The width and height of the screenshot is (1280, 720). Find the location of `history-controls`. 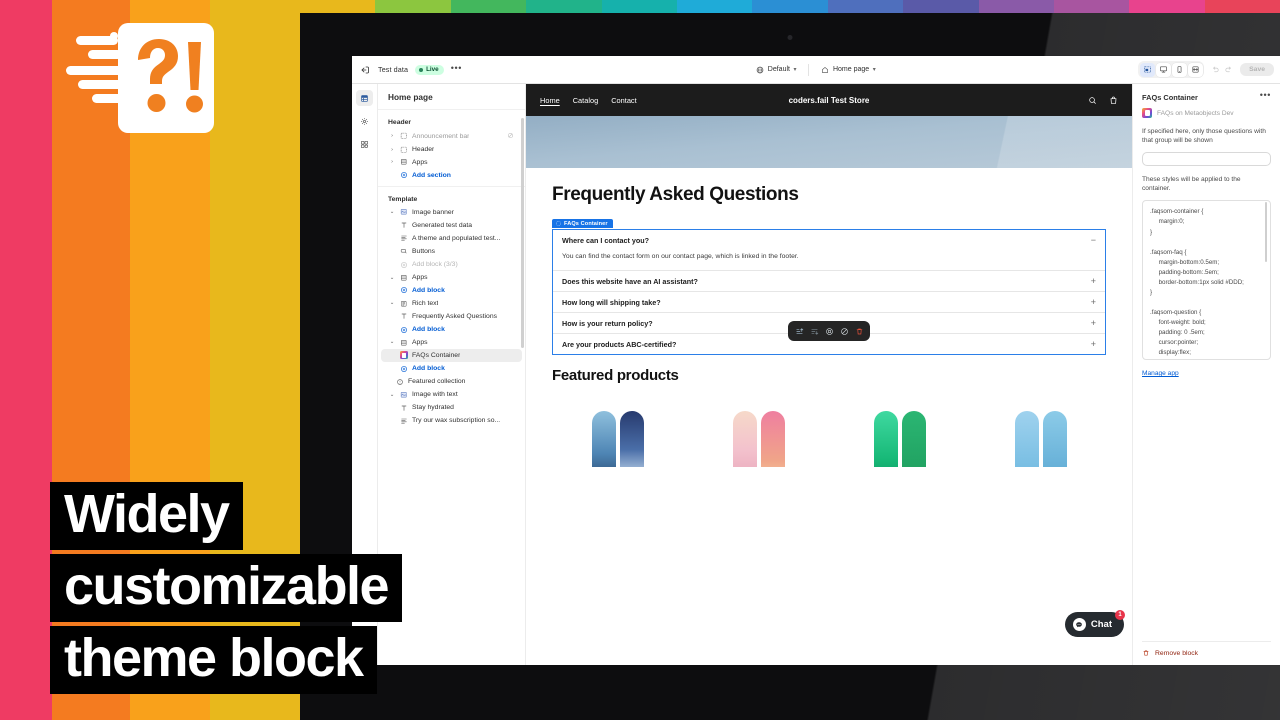

history-controls is located at coordinates (1222, 69).